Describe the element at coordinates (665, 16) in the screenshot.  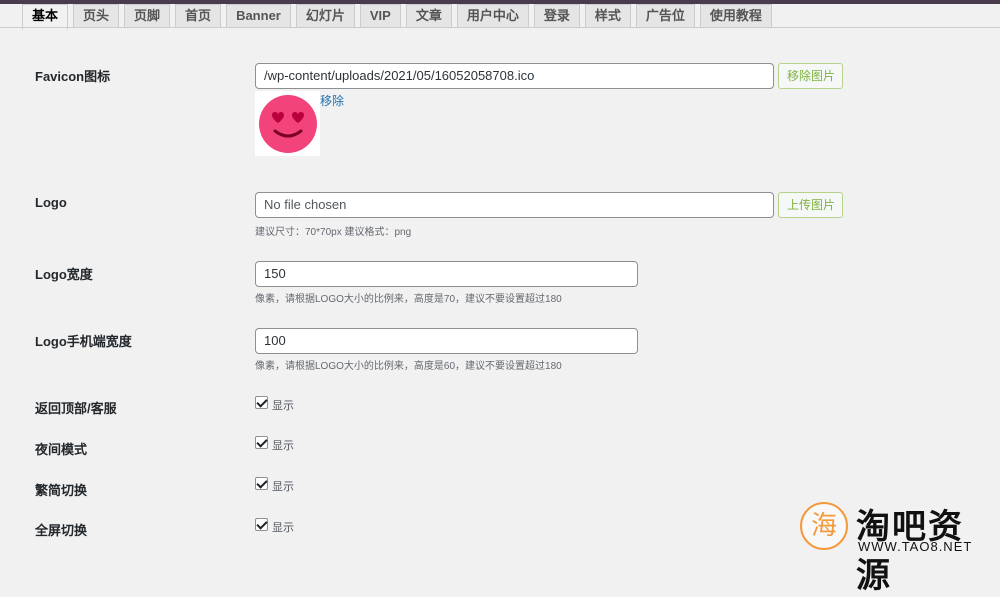
I see `tab-ad-slot: 广告位` at that location.